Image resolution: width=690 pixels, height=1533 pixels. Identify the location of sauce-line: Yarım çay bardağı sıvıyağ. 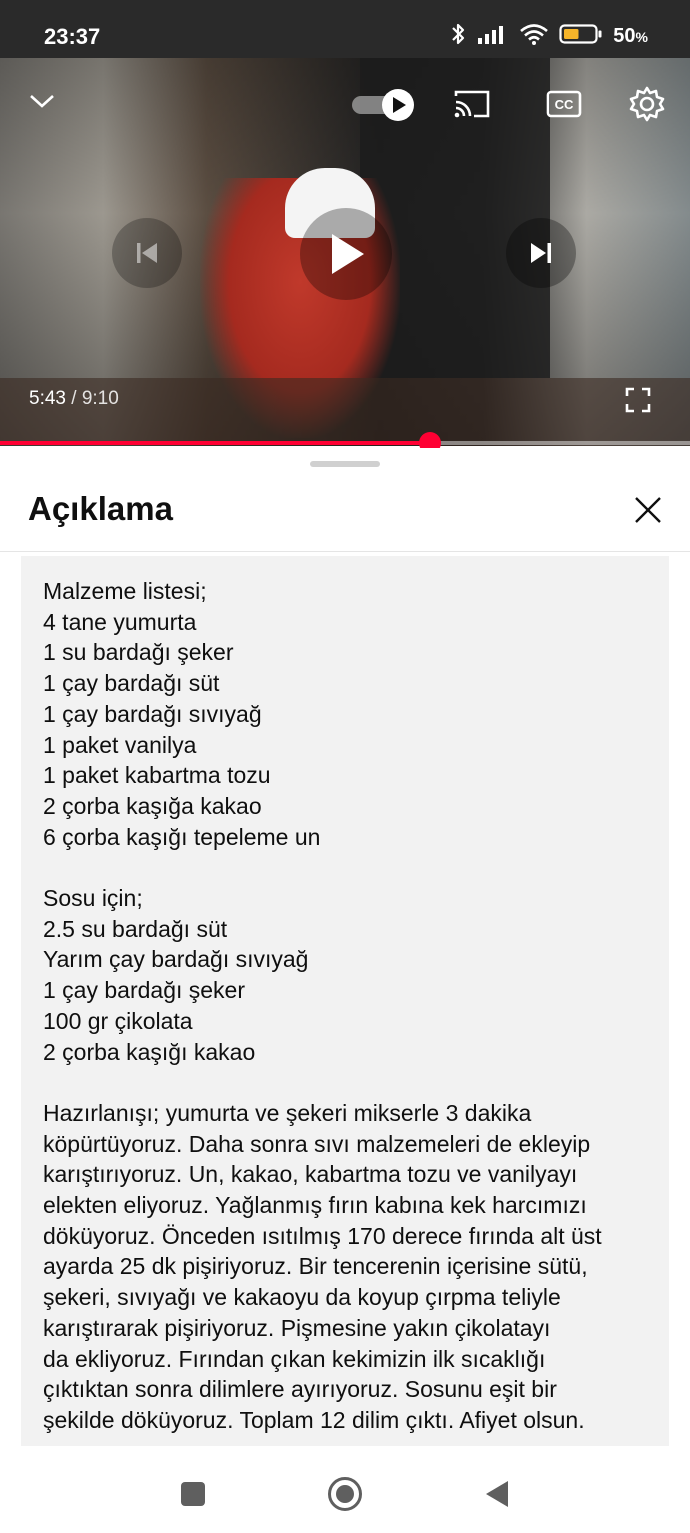
(176, 959).